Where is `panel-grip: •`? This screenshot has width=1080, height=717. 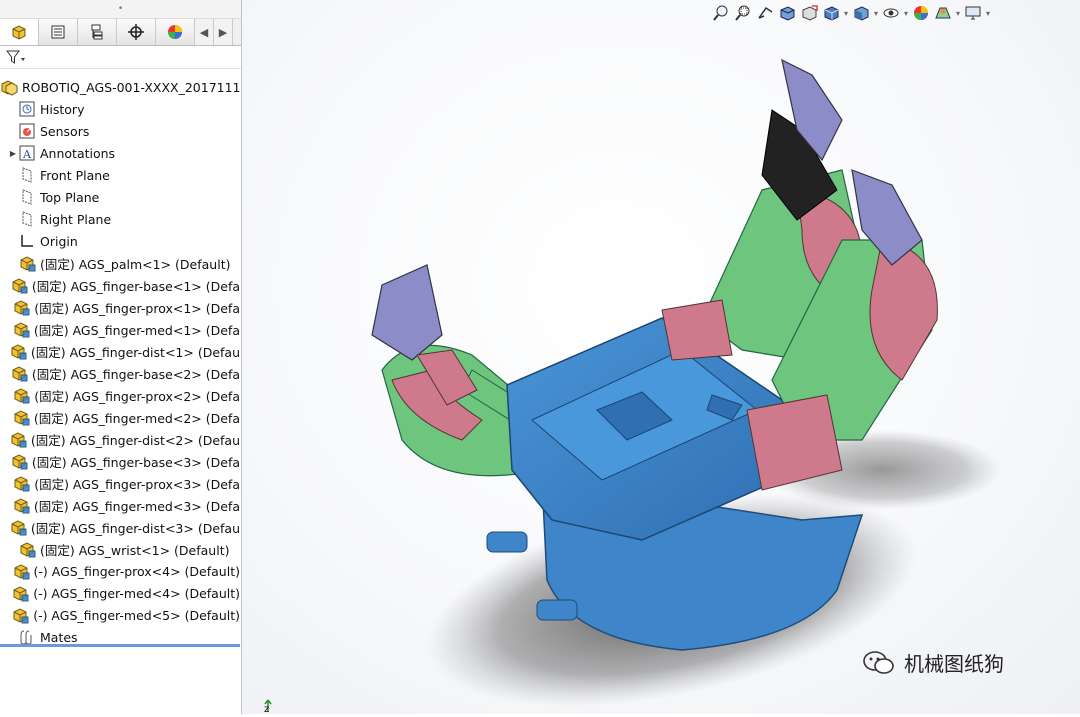 panel-grip: • is located at coordinates (120, 9).